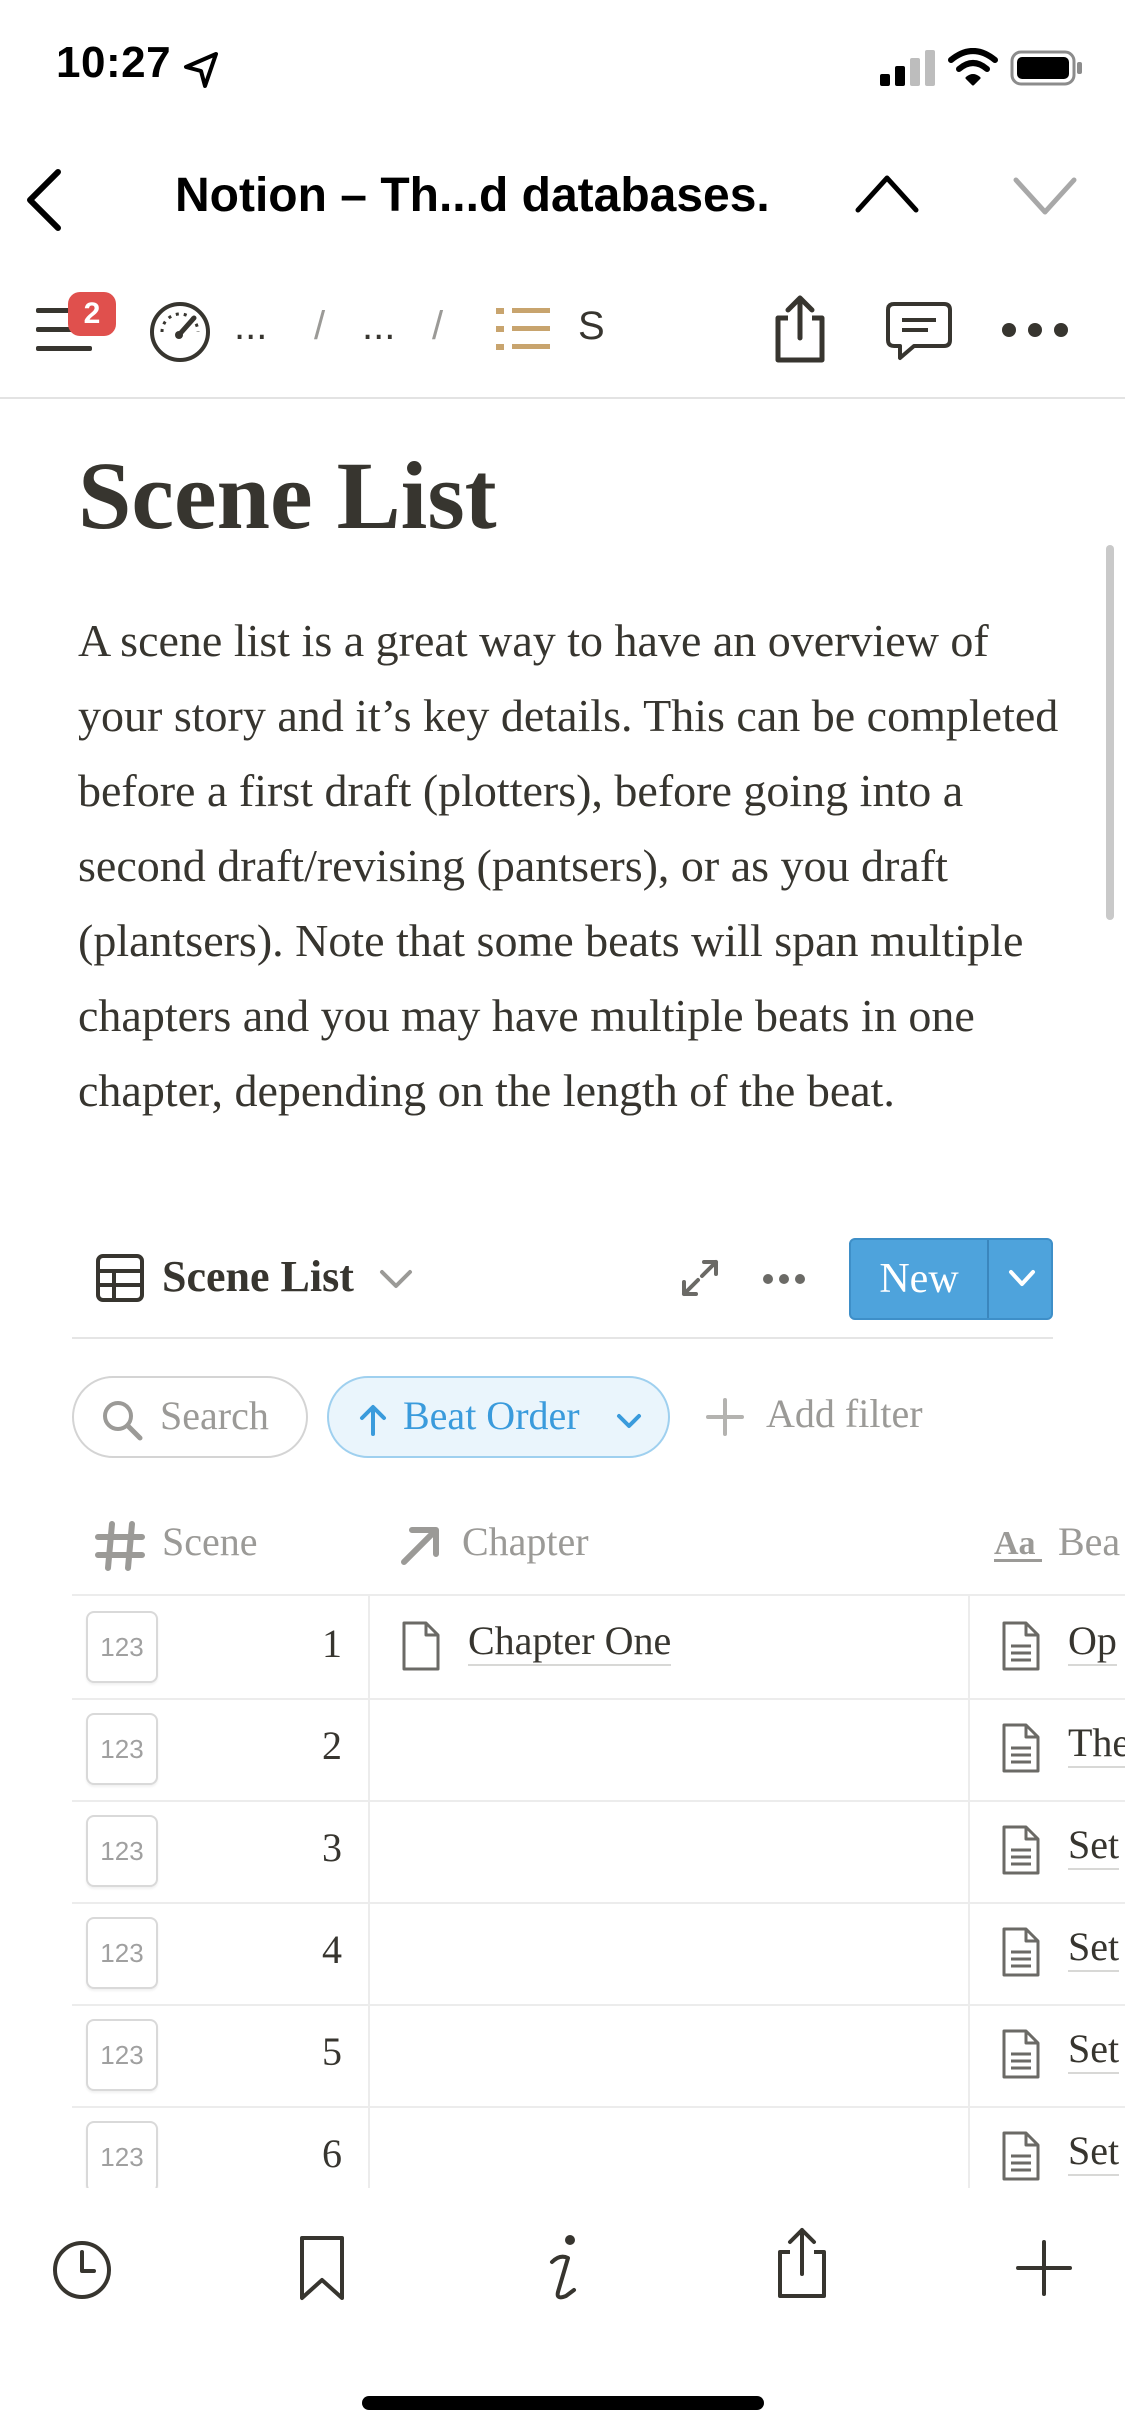  Describe the element at coordinates (472, 195) in the screenshot. I see `nav-title: Notion – Th...d databases.` at that location.